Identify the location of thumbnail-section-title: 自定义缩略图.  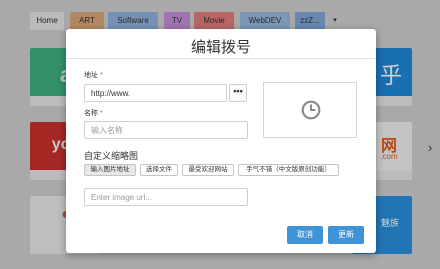
(111, 156).